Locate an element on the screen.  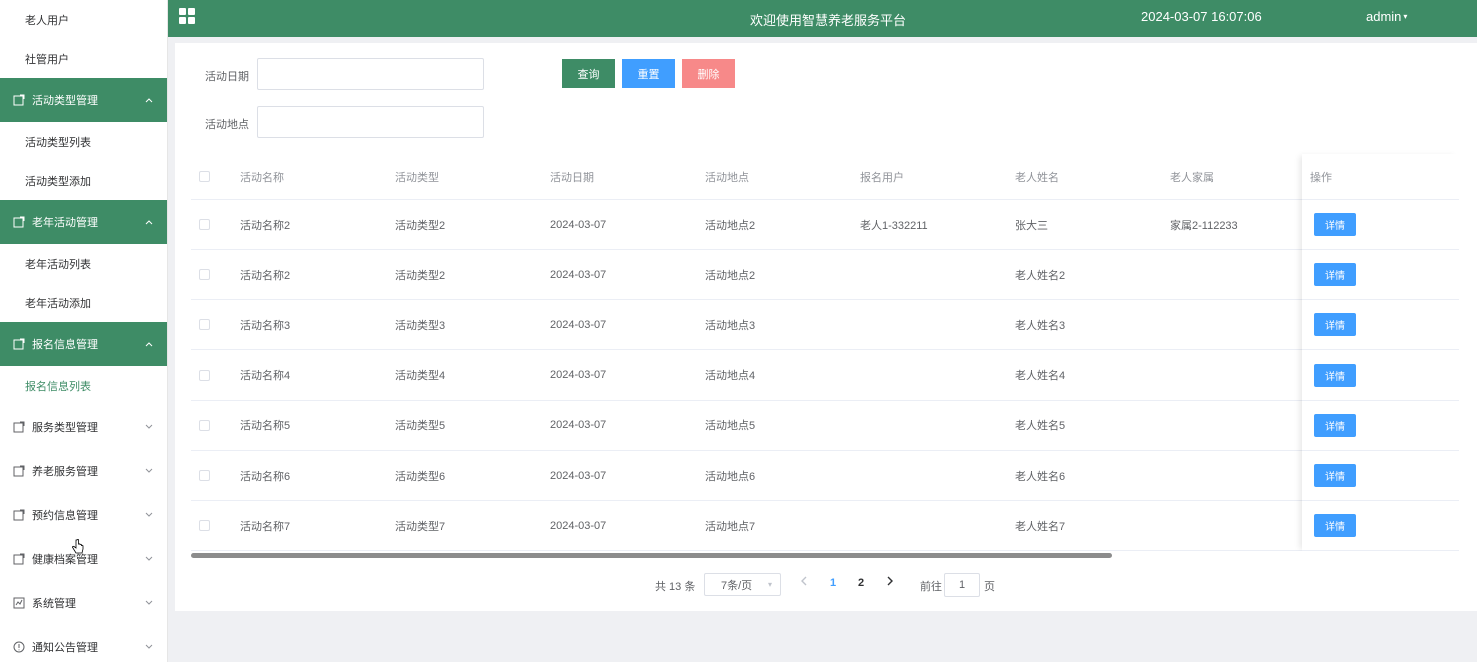
table-row: 活动名称7 活动类型7 2024-03-07 活动地点7 老人姓名7 is located at coordinates (825, 526).